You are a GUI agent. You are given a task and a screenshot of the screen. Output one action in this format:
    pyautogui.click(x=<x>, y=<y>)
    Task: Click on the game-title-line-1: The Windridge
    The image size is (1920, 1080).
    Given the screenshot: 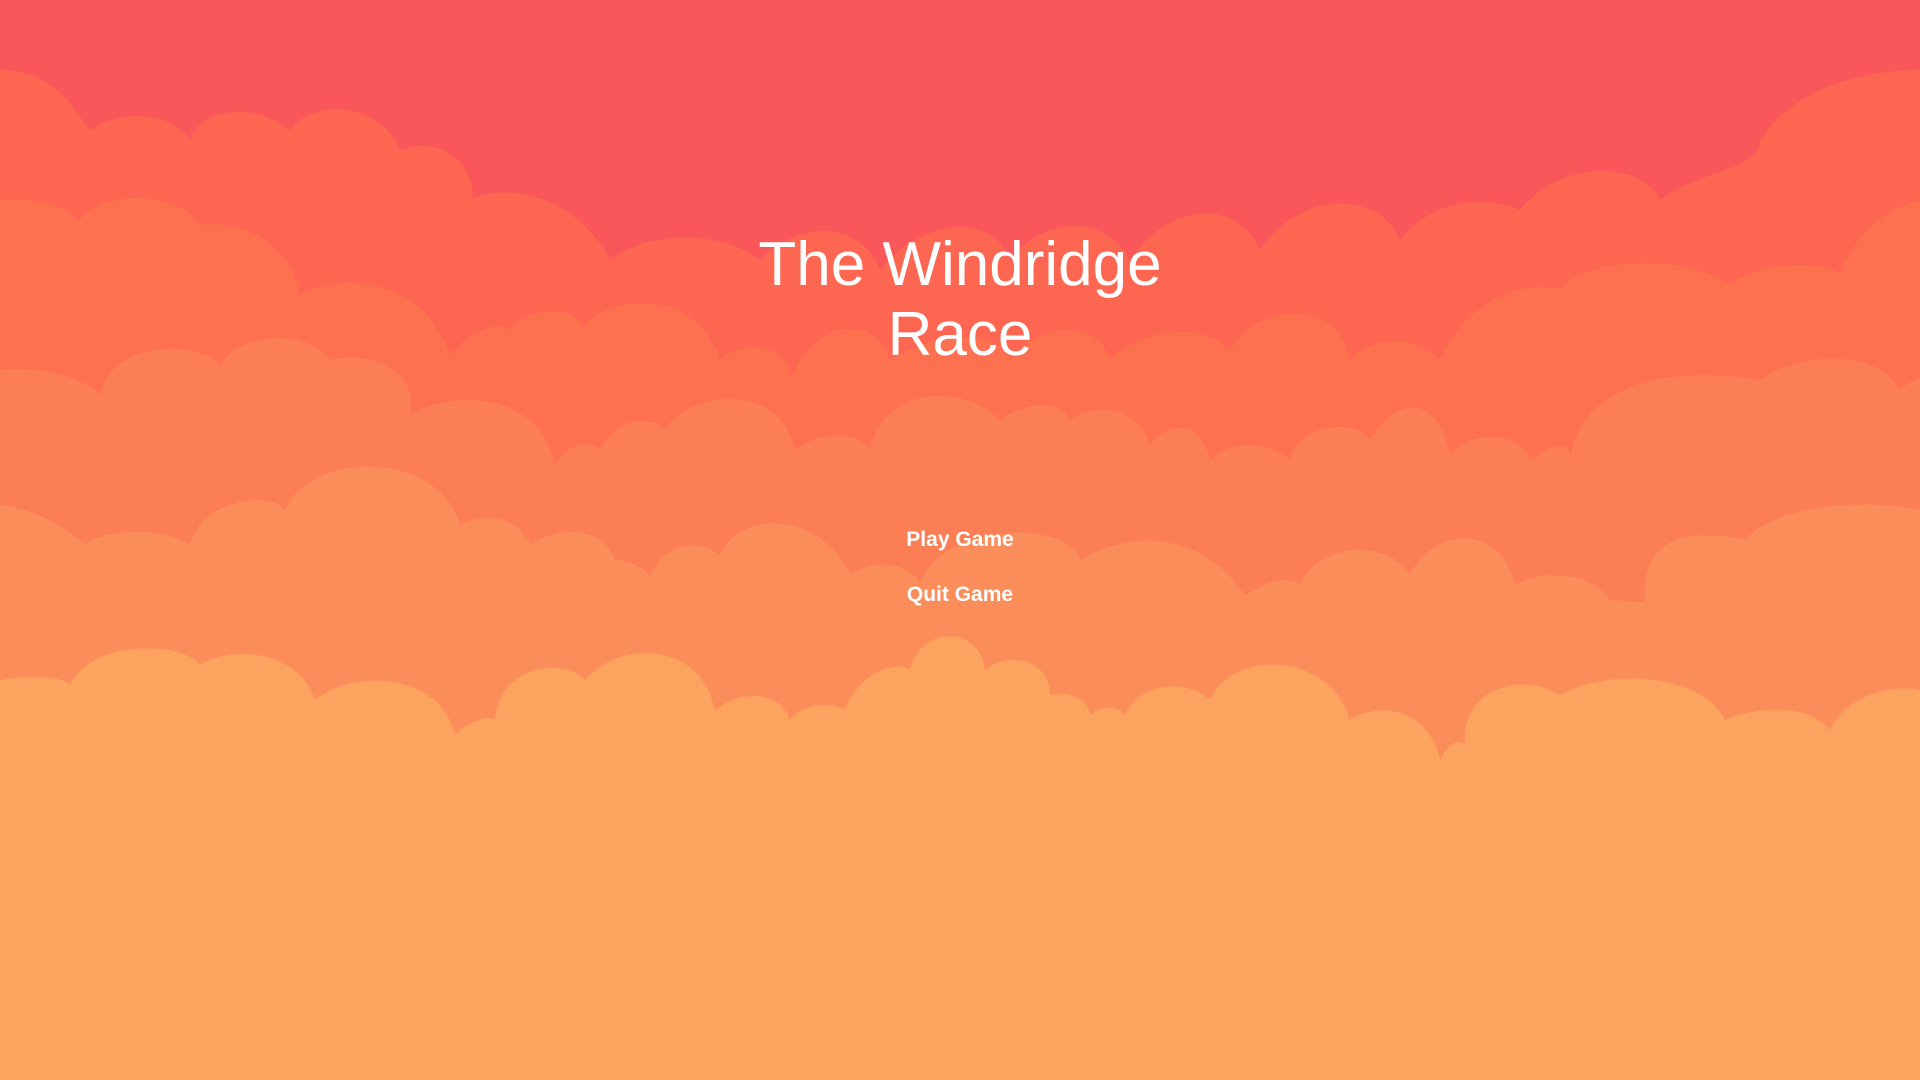 What is the action you would take?
    pyautogui.click(x=960, y=264)
    